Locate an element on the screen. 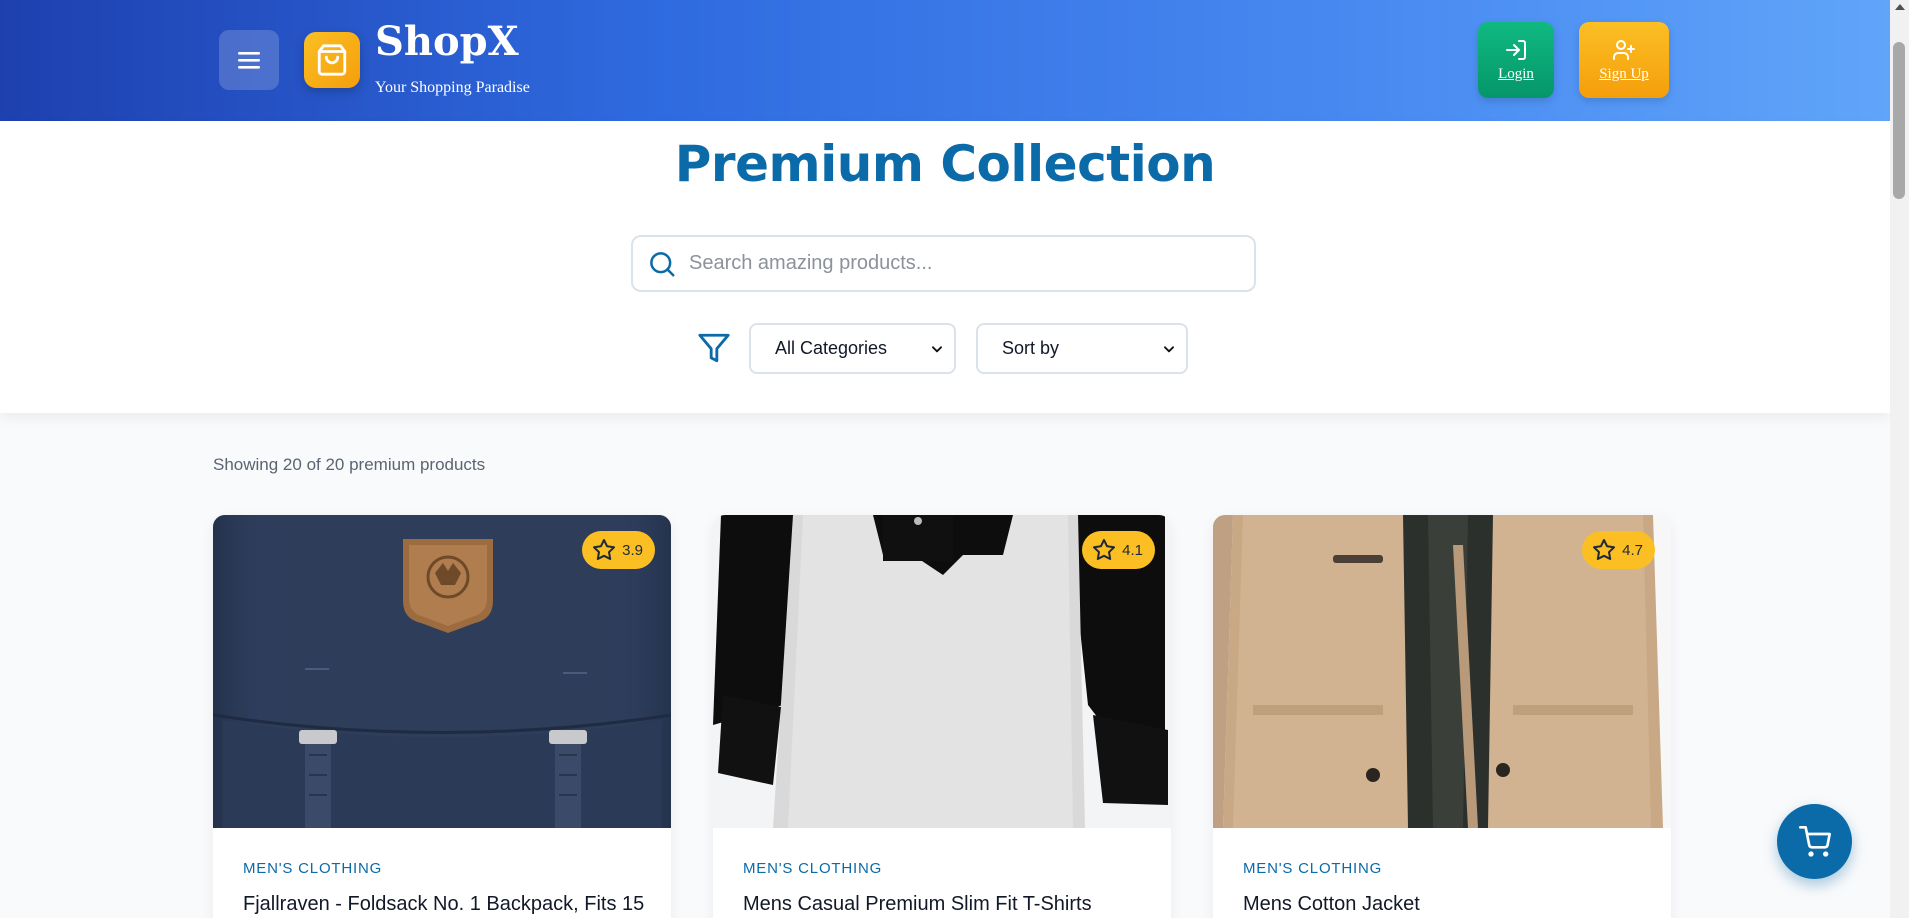  login-arrow-icon is located at coordinates (1516, 49).